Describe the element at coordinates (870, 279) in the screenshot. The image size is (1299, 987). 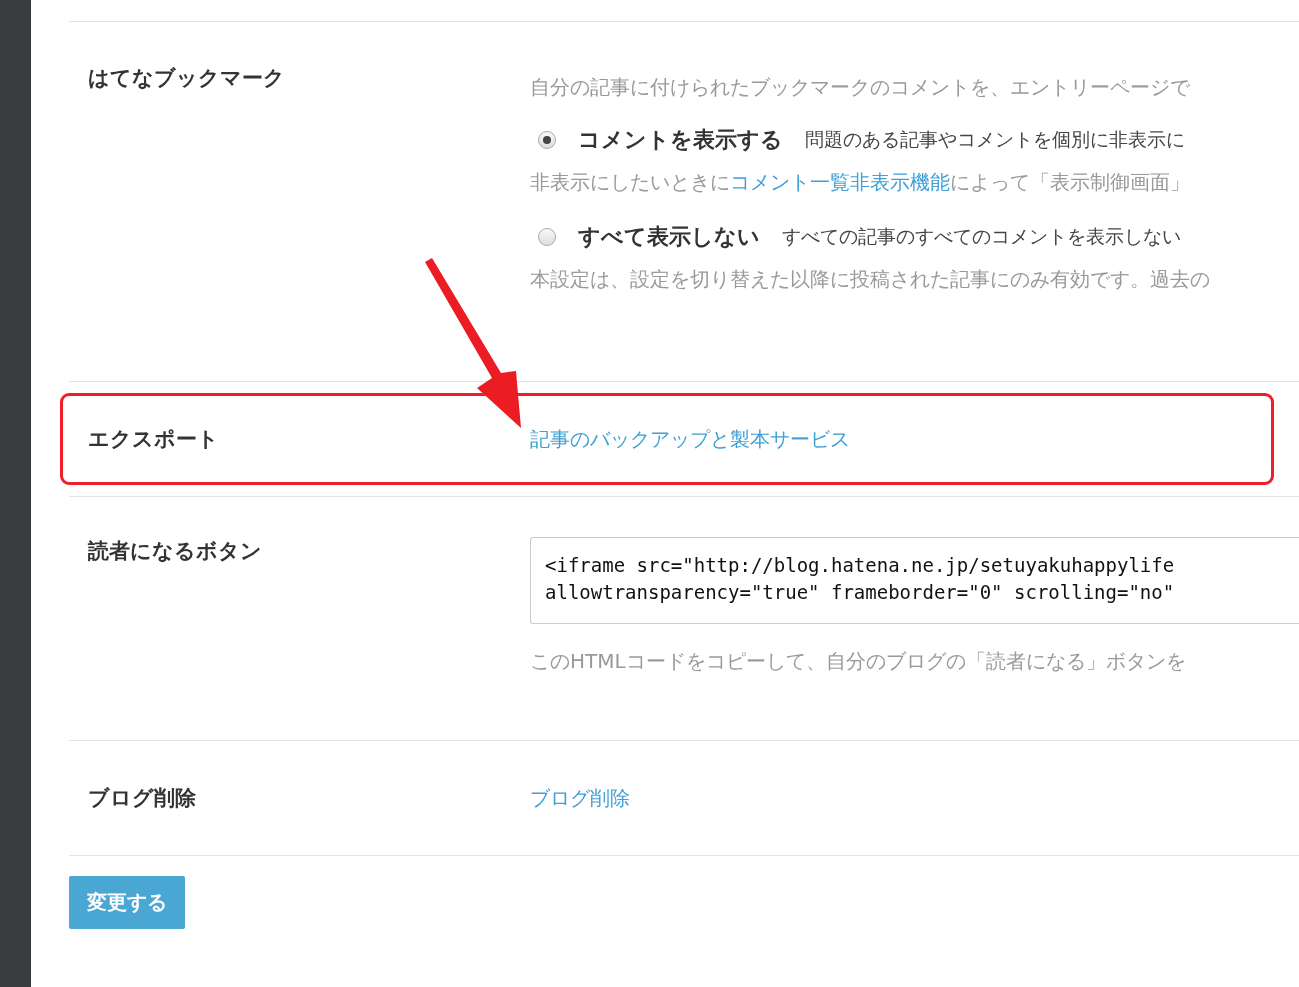
I see `setting-note: 本設定は、設定を切り替えた以降に投稿された記事にのみ有効です。過去の` at that location.